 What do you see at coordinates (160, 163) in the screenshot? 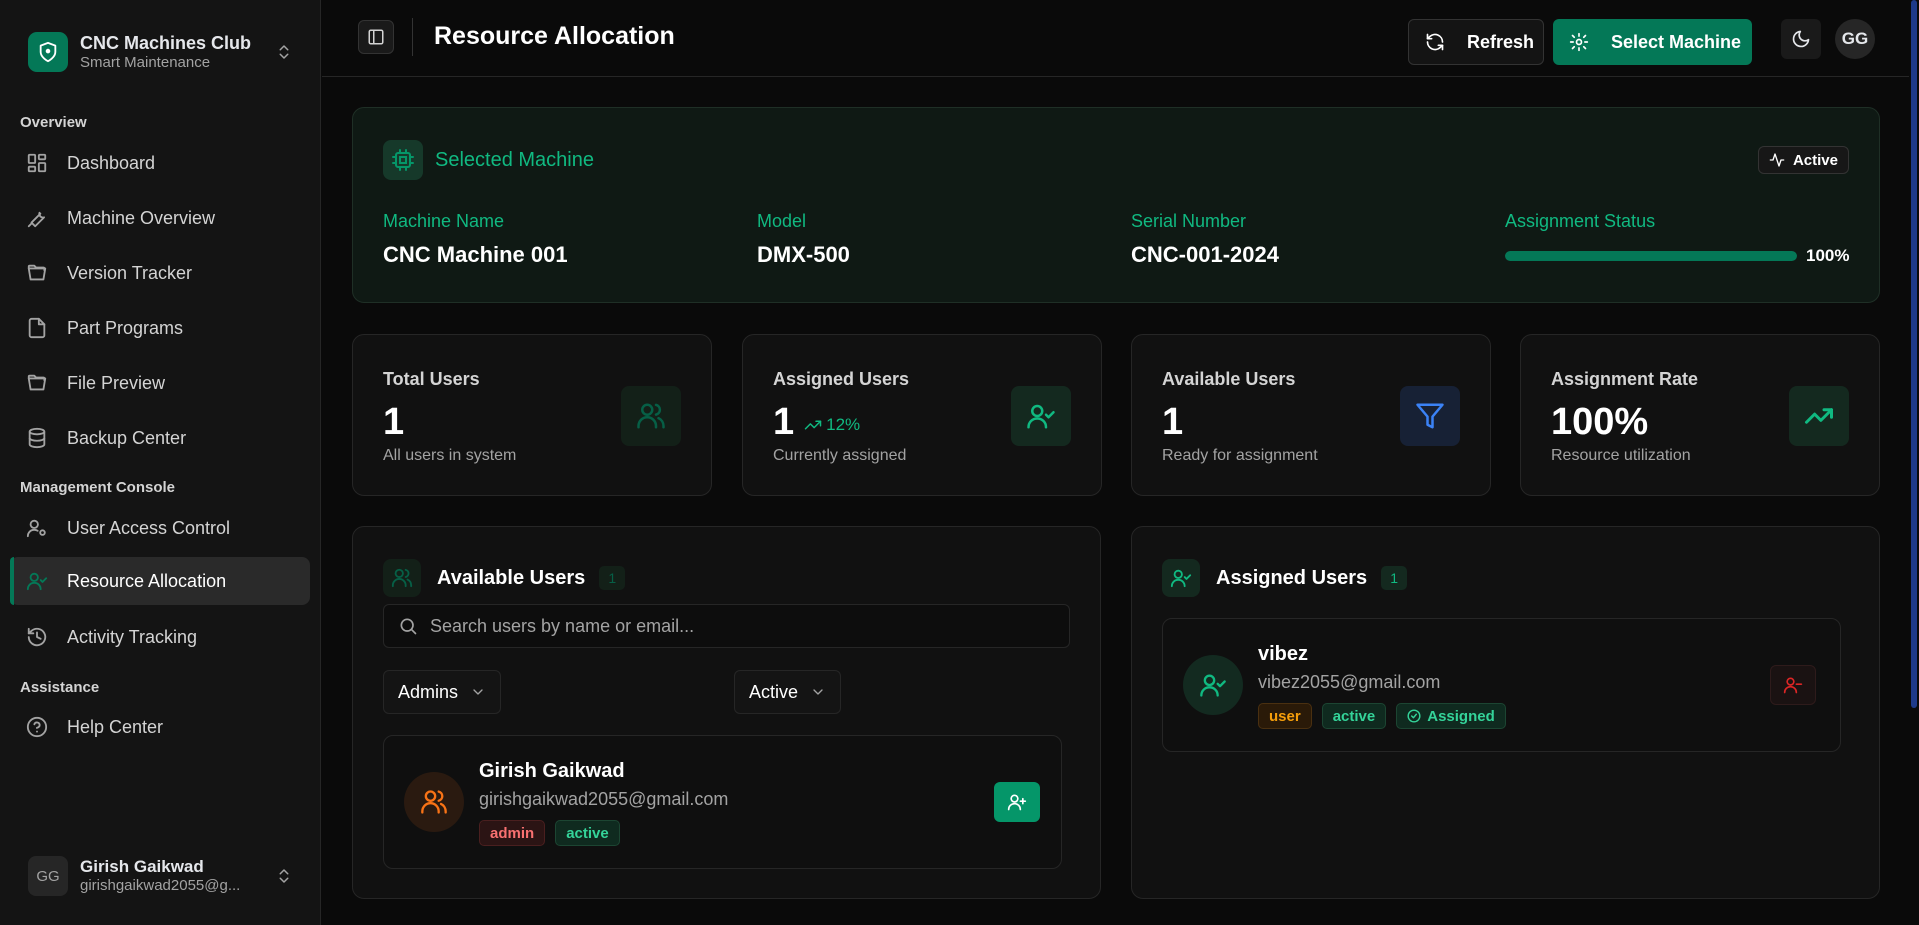
I see `sidebar-item-dashboard: Dashboard` at bounding box center [160, 163].